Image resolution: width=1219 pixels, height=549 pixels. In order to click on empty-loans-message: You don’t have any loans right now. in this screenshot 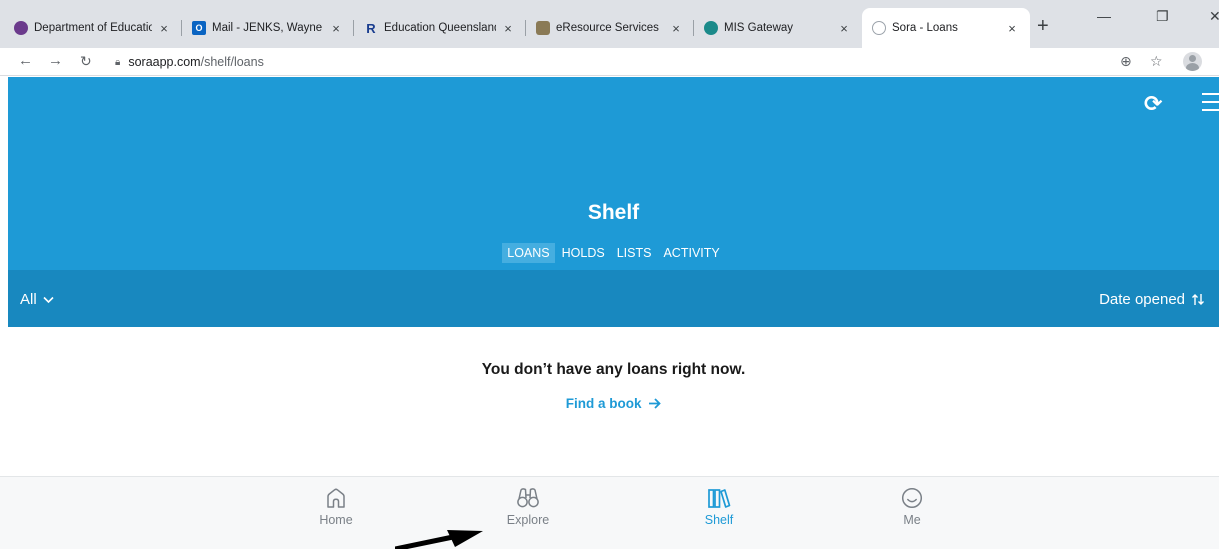, I will do `click(613, 369)`.